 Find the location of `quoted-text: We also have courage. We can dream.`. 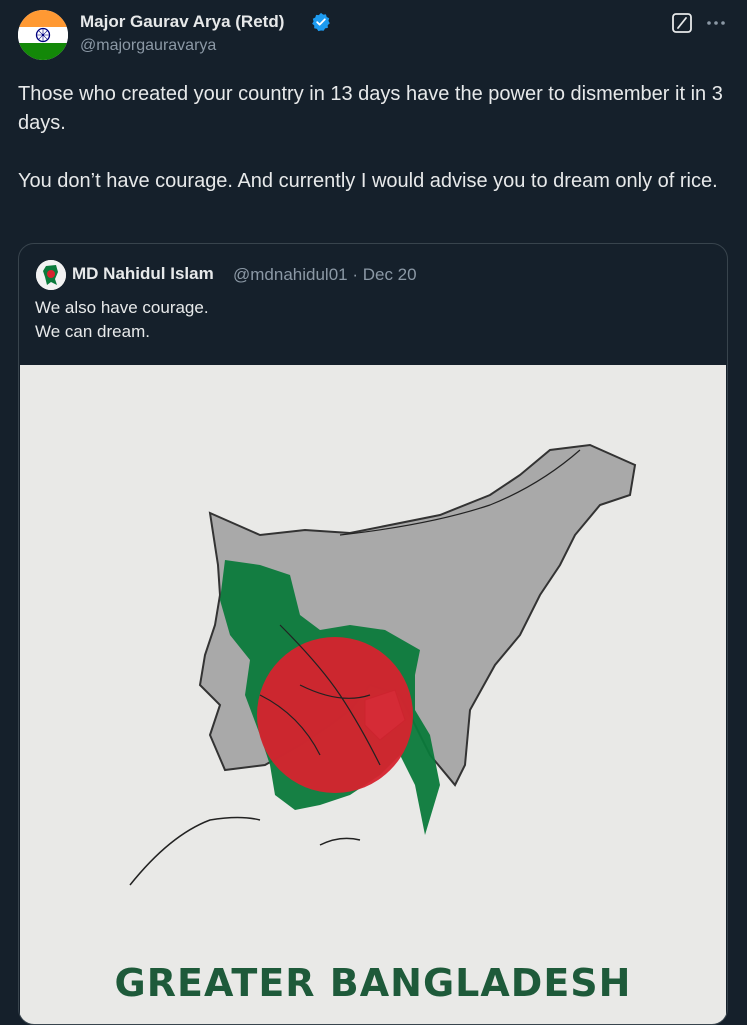

quoted-text: We also have courage. We can dream. is located at coordinates (122, 320).